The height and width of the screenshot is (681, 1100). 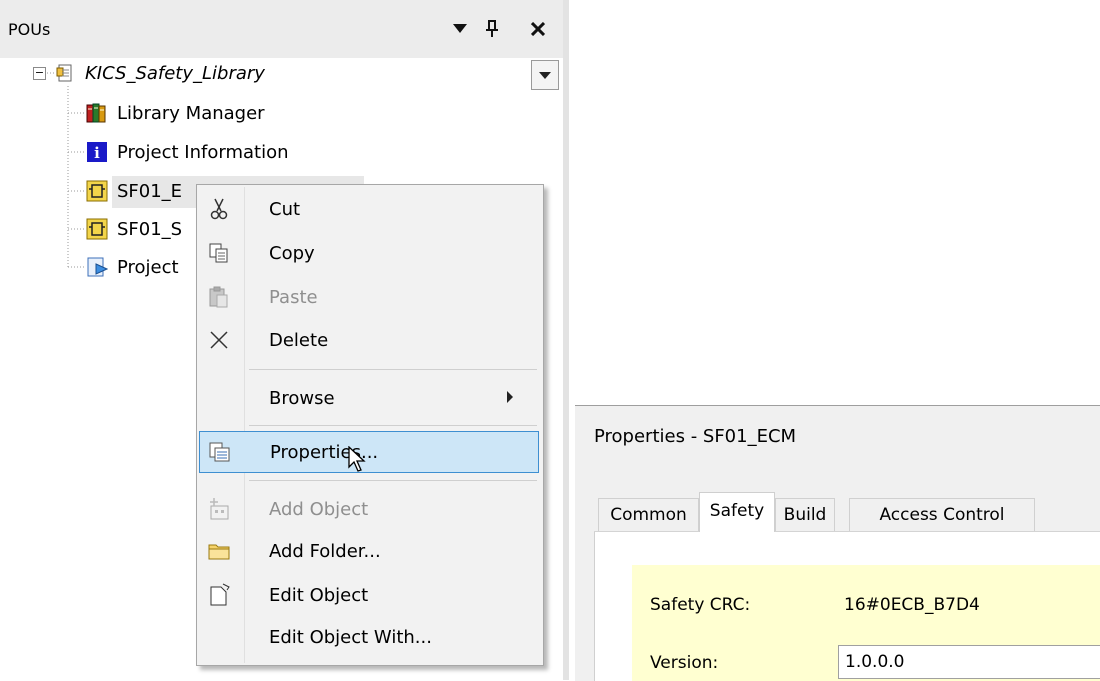 What do you see at coordinates (219, 509) in the screenshot?
I see `add-object-icon` at bounding box center [219, 509].